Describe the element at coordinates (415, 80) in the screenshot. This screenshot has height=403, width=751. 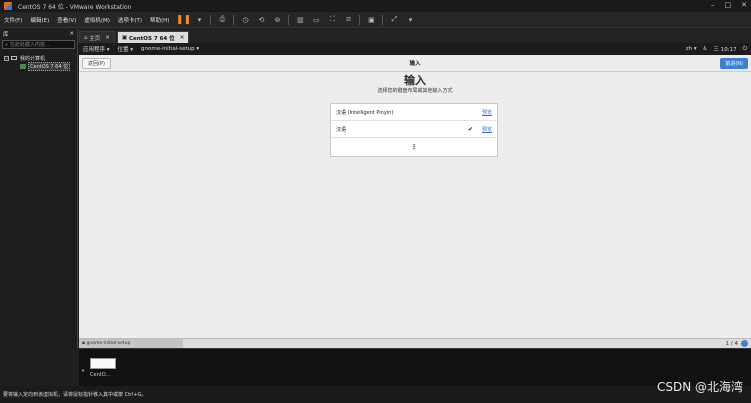
I see `page-title: 输入` at that location.